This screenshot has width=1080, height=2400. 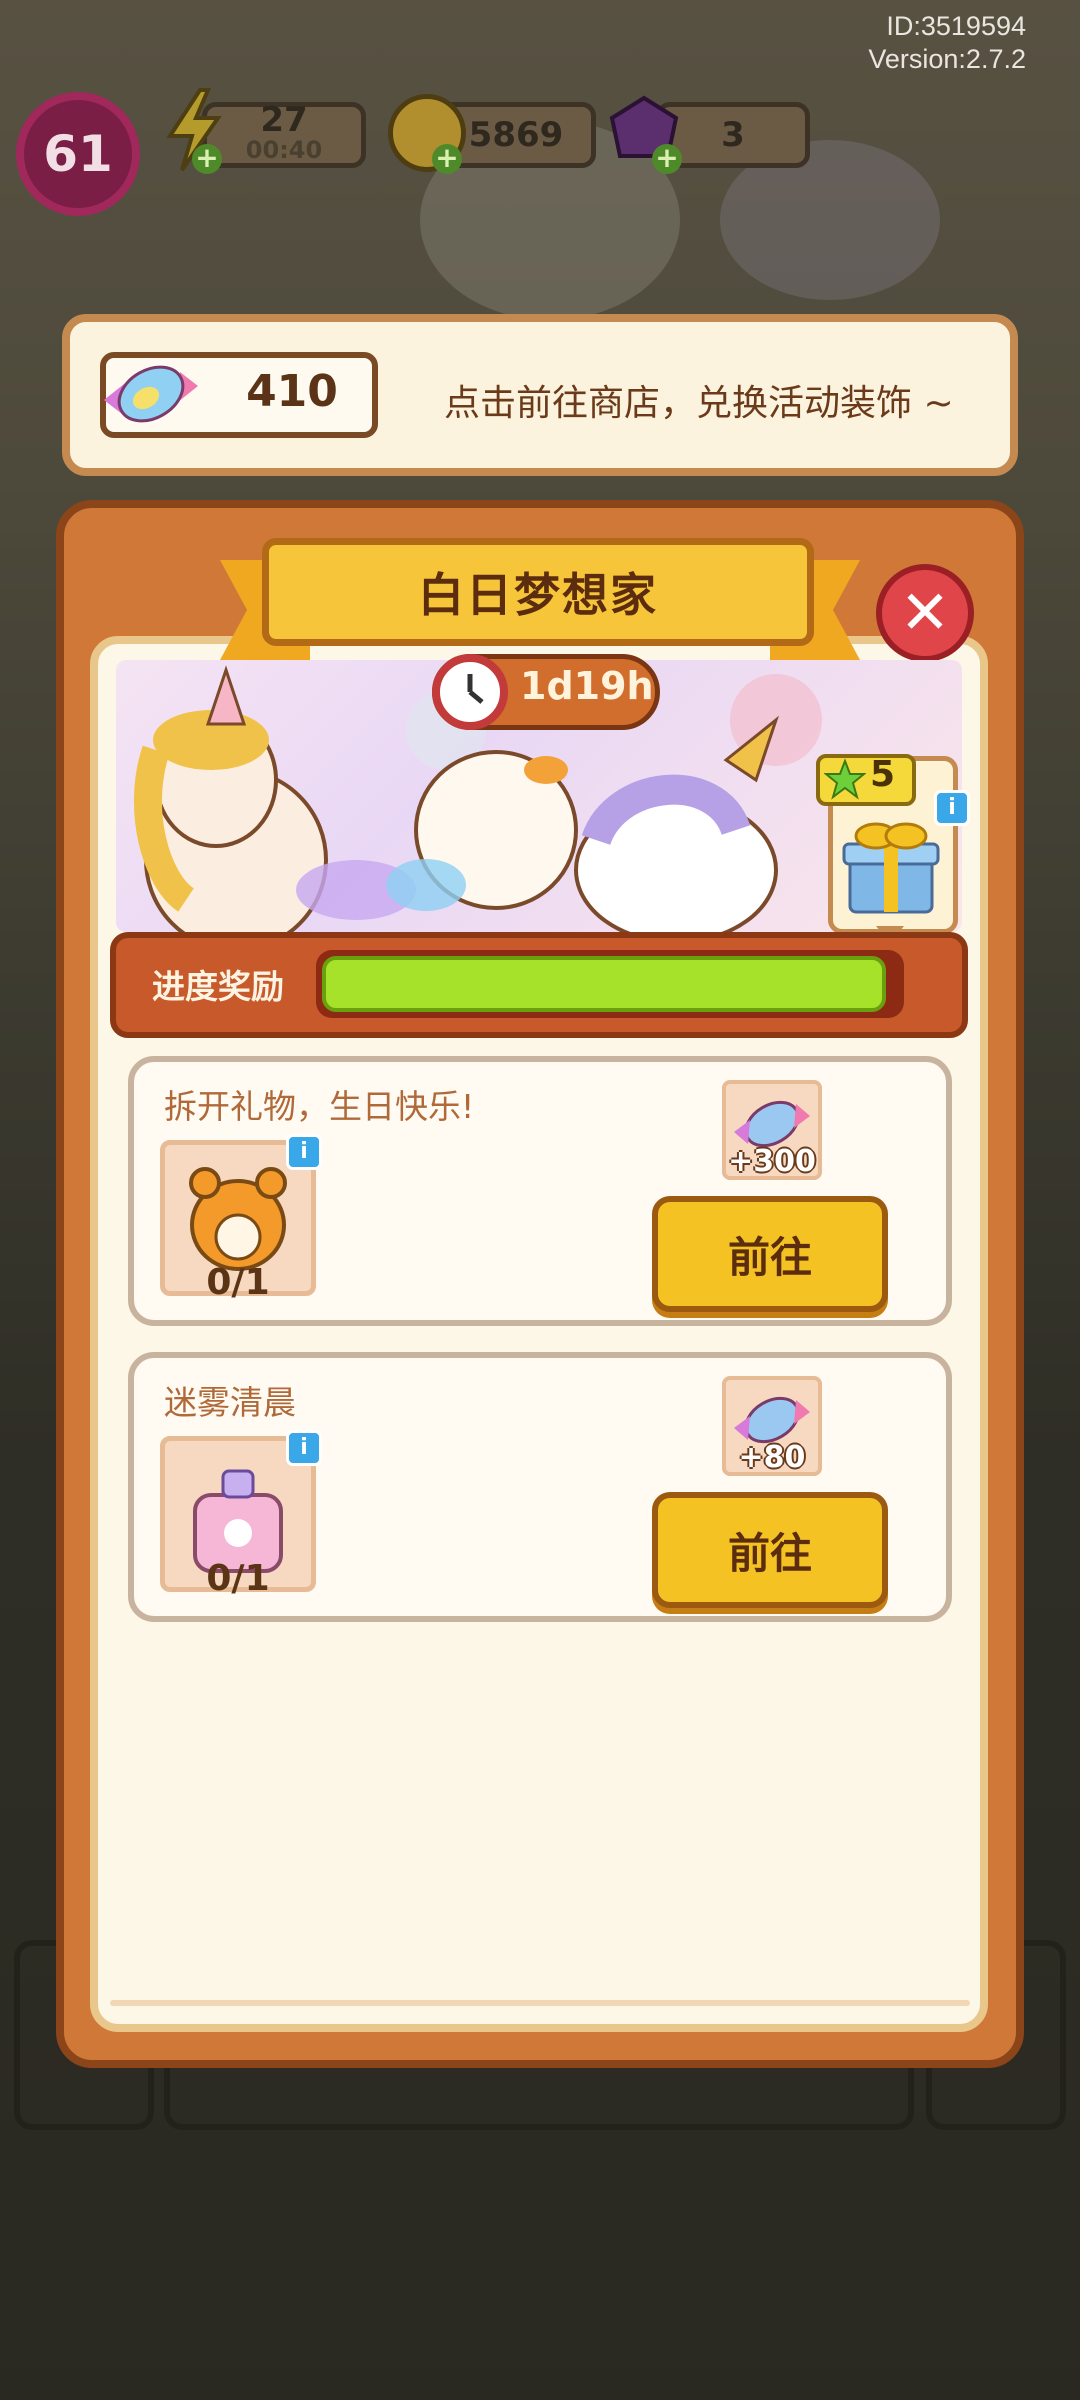 What do you see at coordinates (319, 1106) in the screenshot?
I see `task-title: 拆开礼物，生日快乐!` at bounding box center [319, 1106].